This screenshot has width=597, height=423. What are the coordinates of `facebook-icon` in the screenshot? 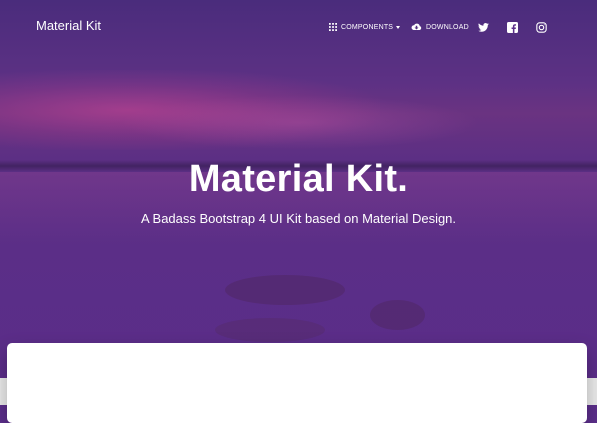 It's located at (512, 27).